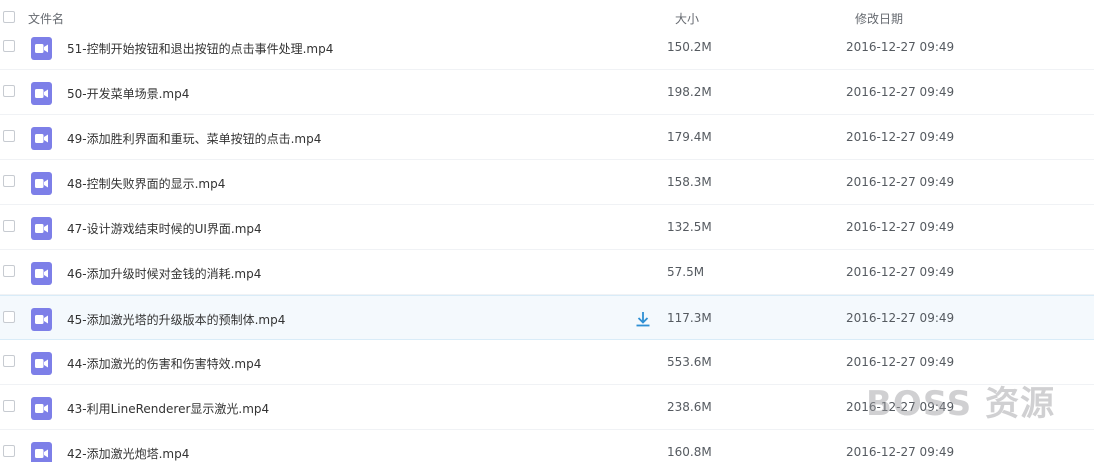  What do you see at coordinates (164, 228) in the screenshot?
I see `file-name: 47-设计游戏结束时候的UI界面.mp4` at bounding box center [164, 228].